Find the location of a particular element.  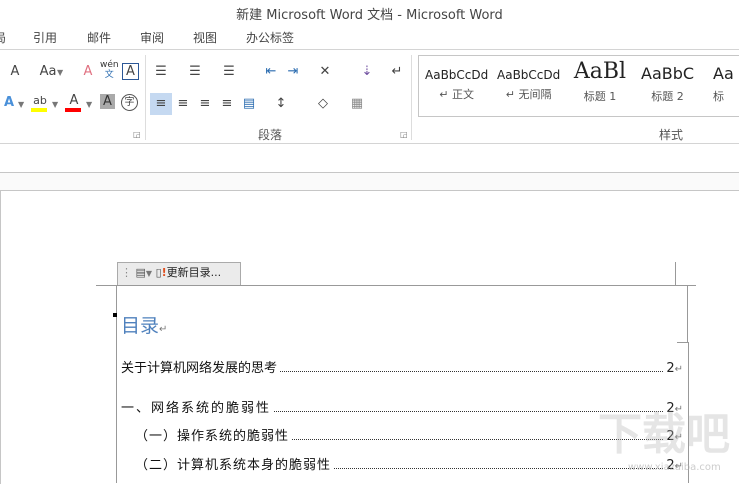

toc-entry-text: 一、网络系统的脆弱性 is located at coordinates (196, 408).